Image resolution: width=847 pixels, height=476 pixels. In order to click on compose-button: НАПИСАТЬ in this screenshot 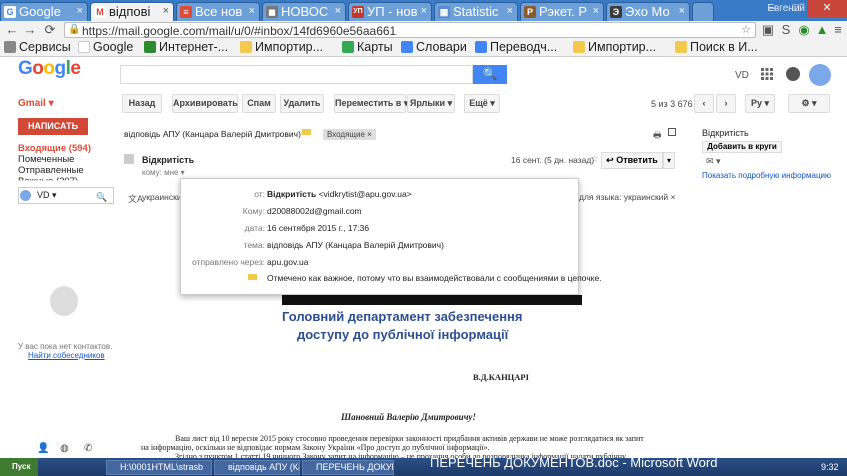, I will do `click(53, 126)`.